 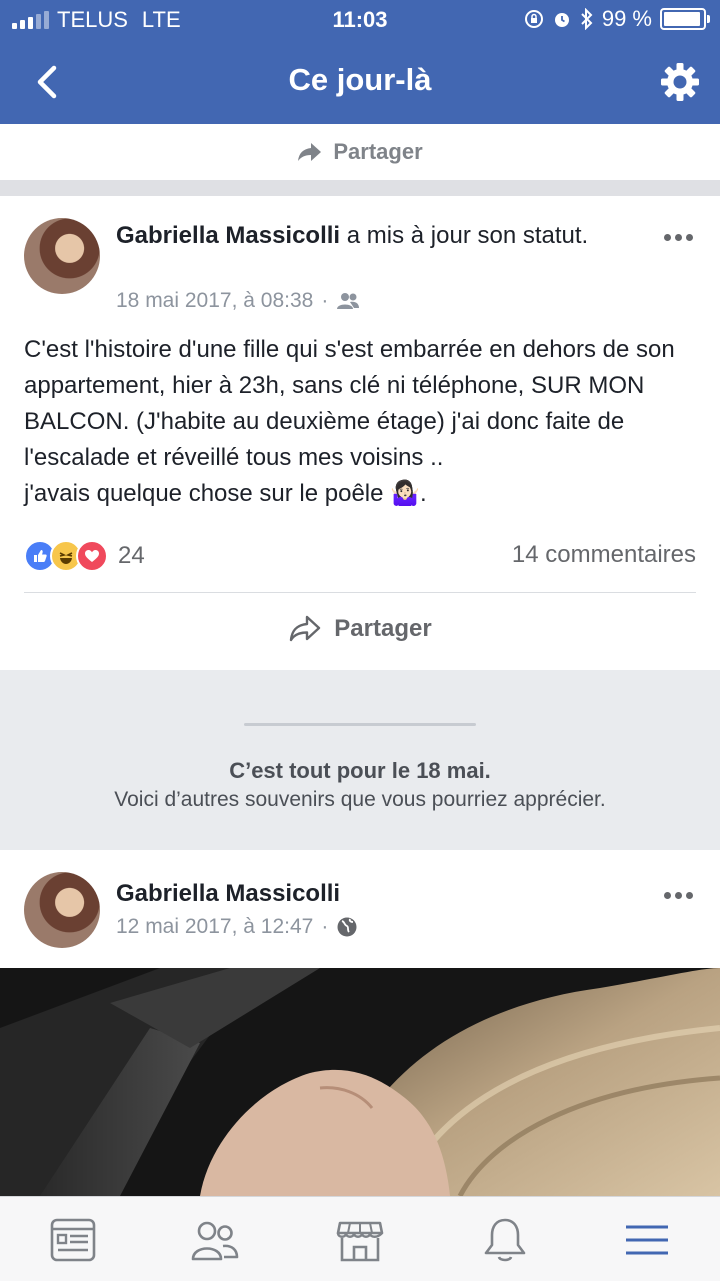 I want to click on rotation-lock-icon, so click(x=533, y=19).